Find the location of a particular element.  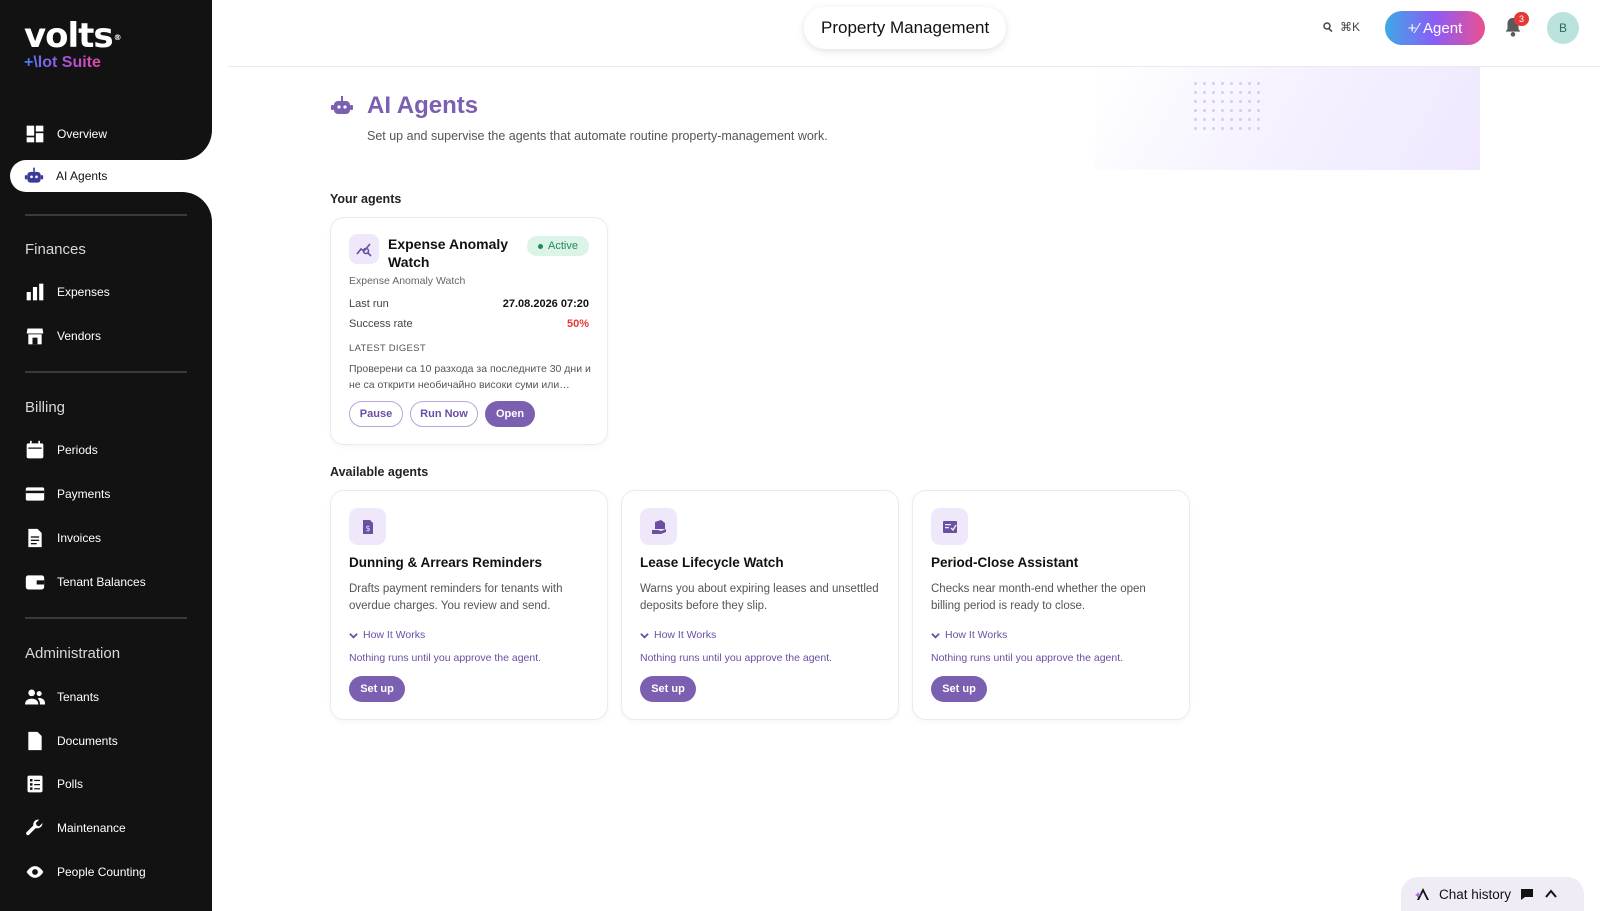

section-title-finances: Finances is located at coordinates (55, 249).